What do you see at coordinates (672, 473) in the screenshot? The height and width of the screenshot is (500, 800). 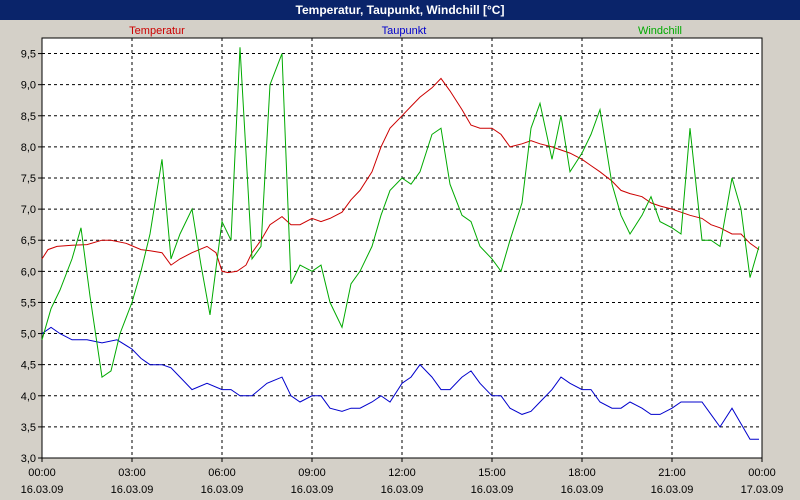 I see `x-tick-time: 21:00` at bounding box center [672, 473].